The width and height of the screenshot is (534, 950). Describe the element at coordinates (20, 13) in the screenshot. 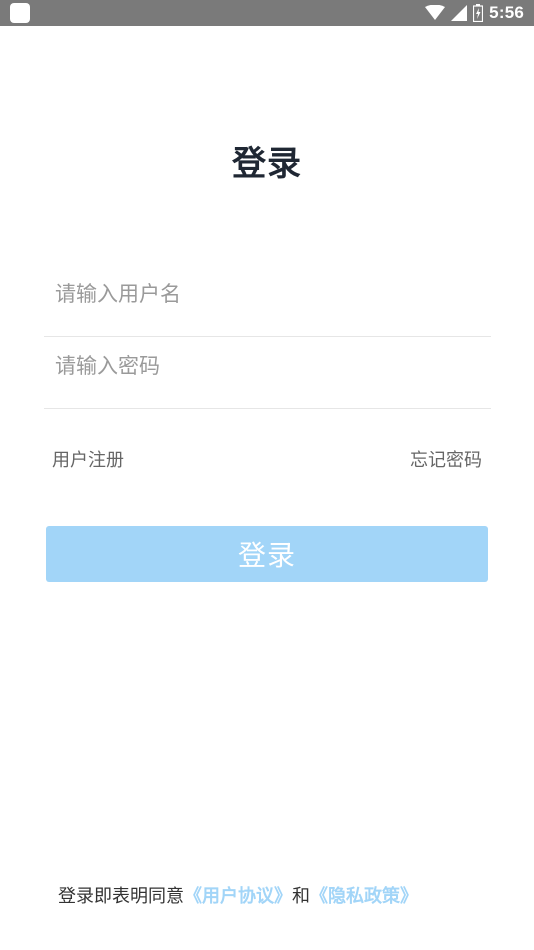

I see `app-square-icon` at that location.